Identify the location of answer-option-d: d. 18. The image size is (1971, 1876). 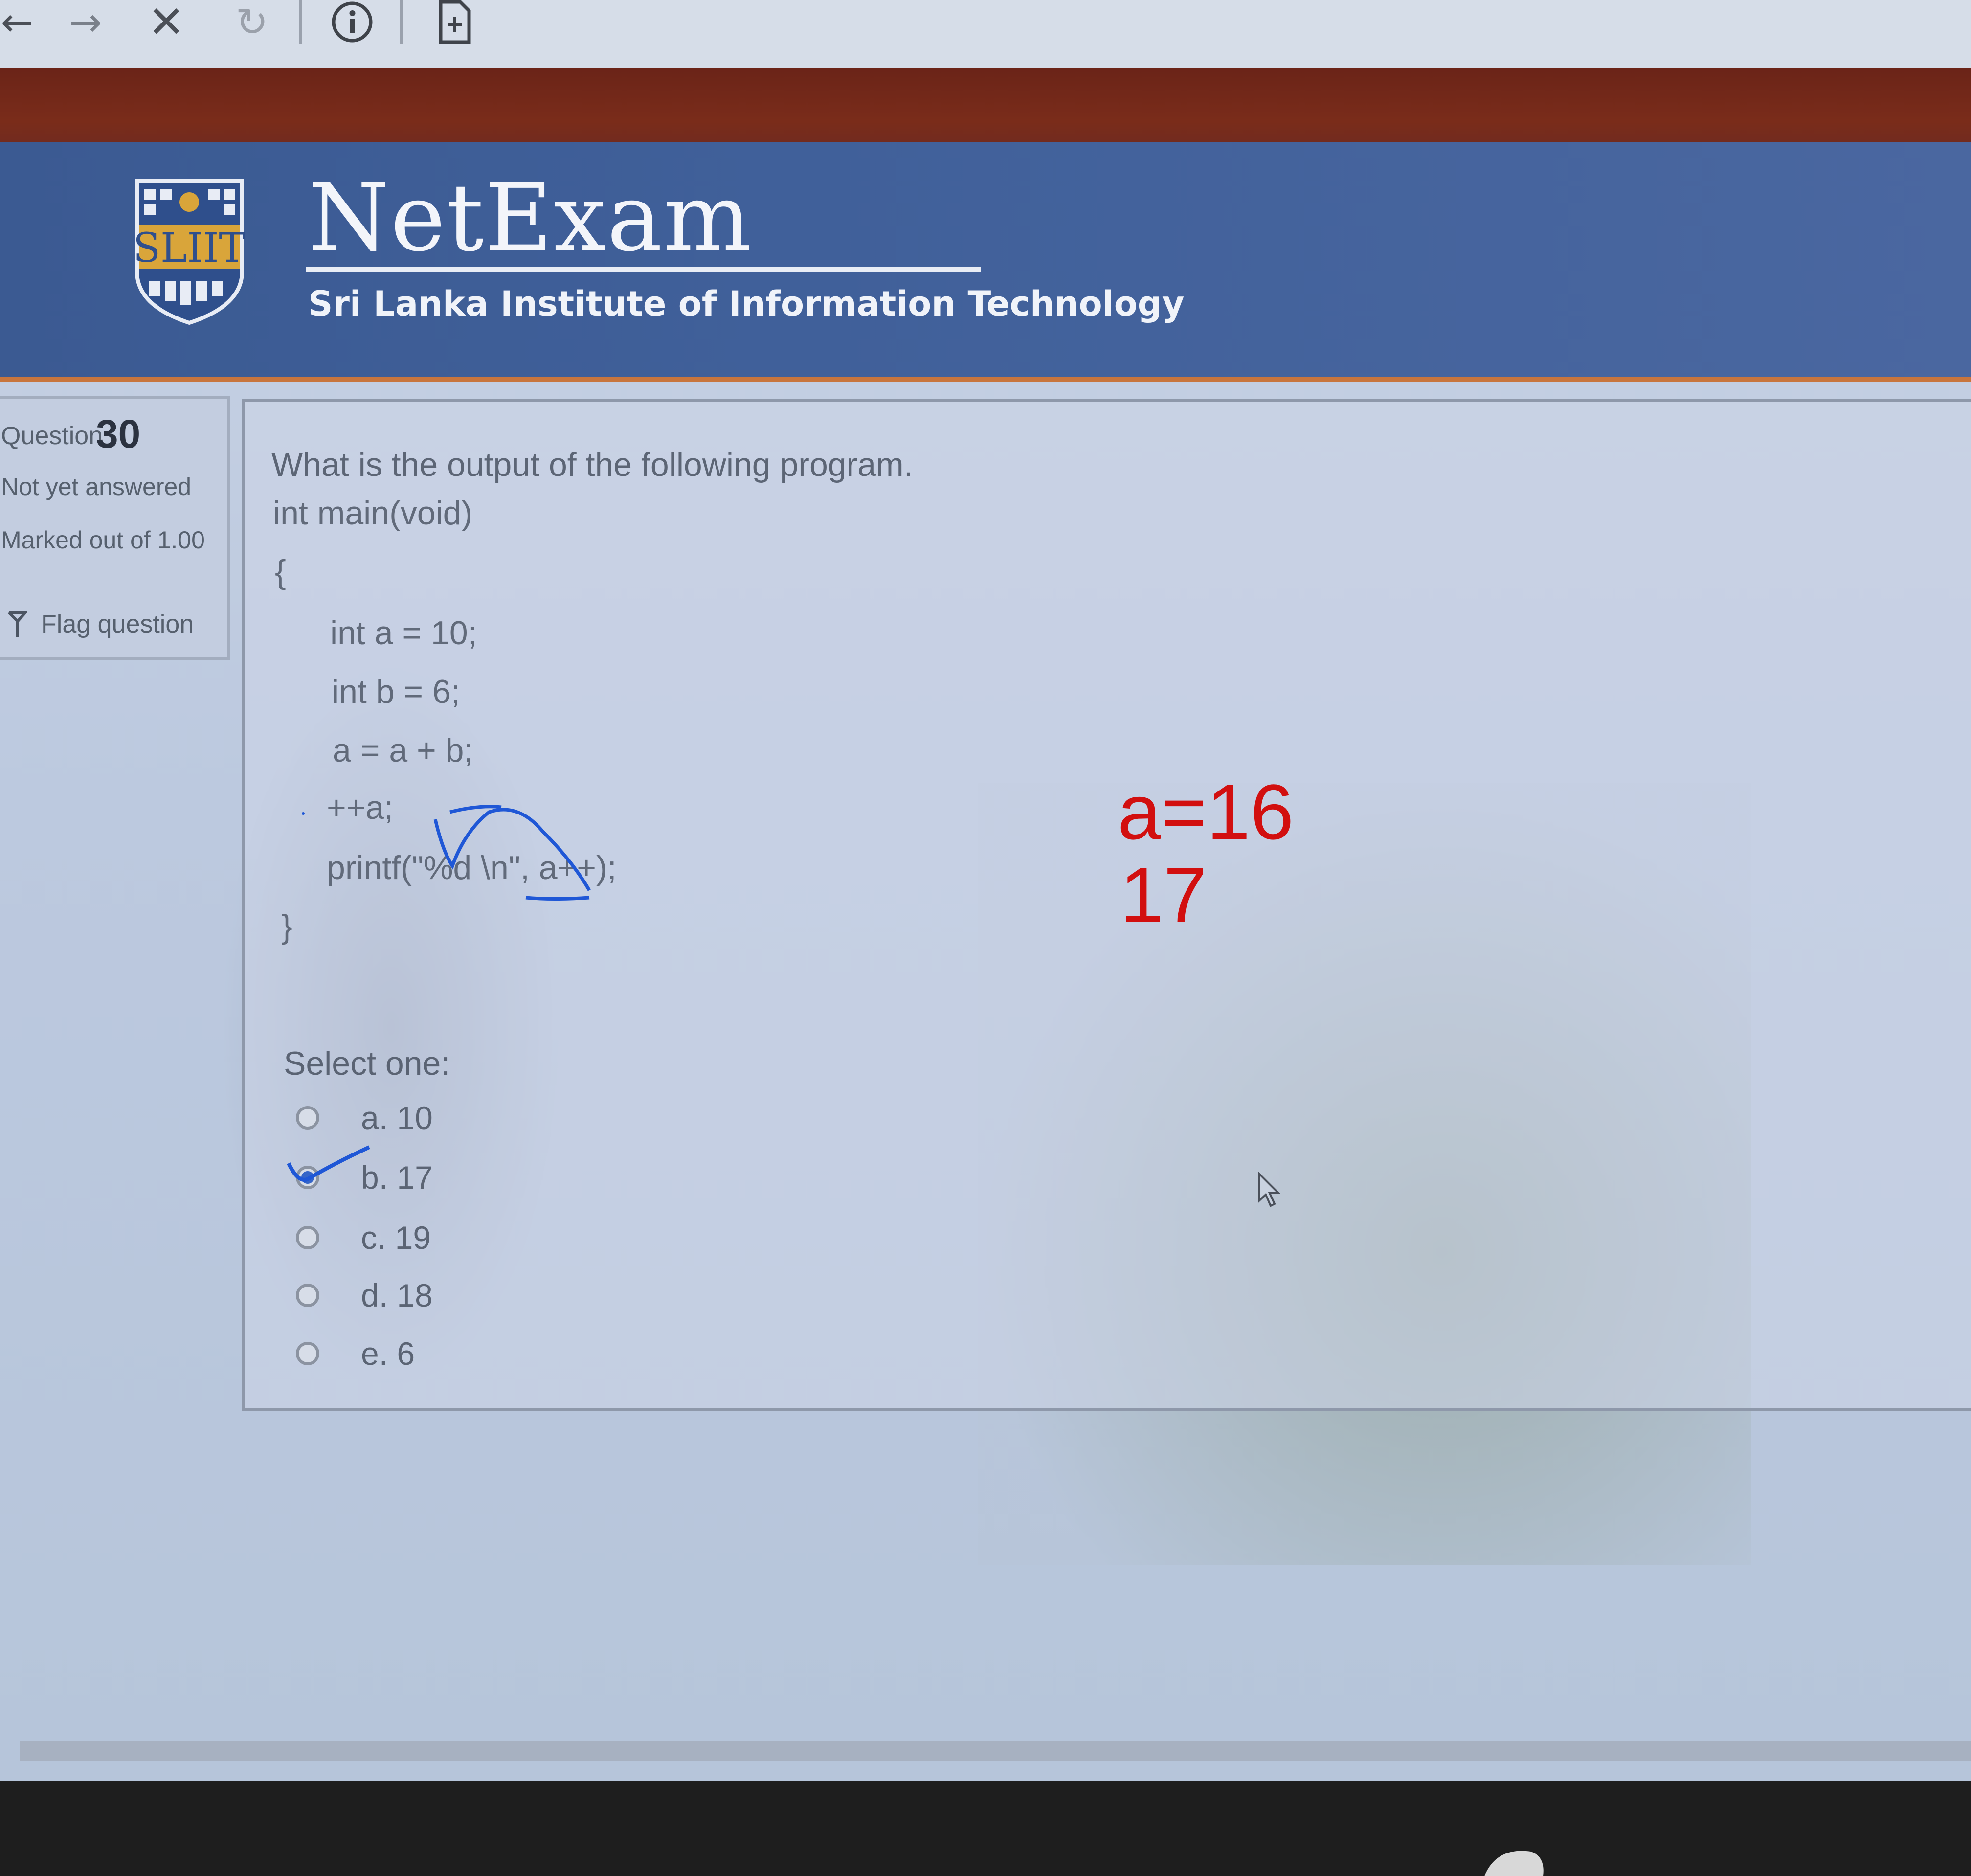
(364, 1295).